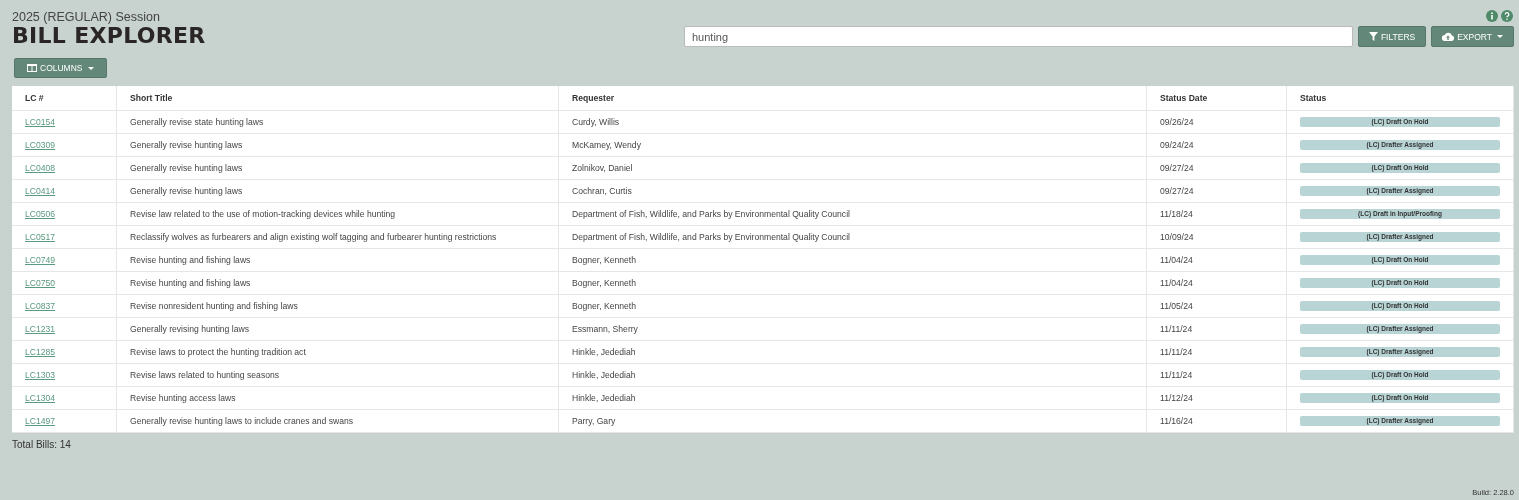  What do you see at coordinates (1216, 98) in the screenshot?
I see `column-header: Status Date` at bounding box center [1216, 98].